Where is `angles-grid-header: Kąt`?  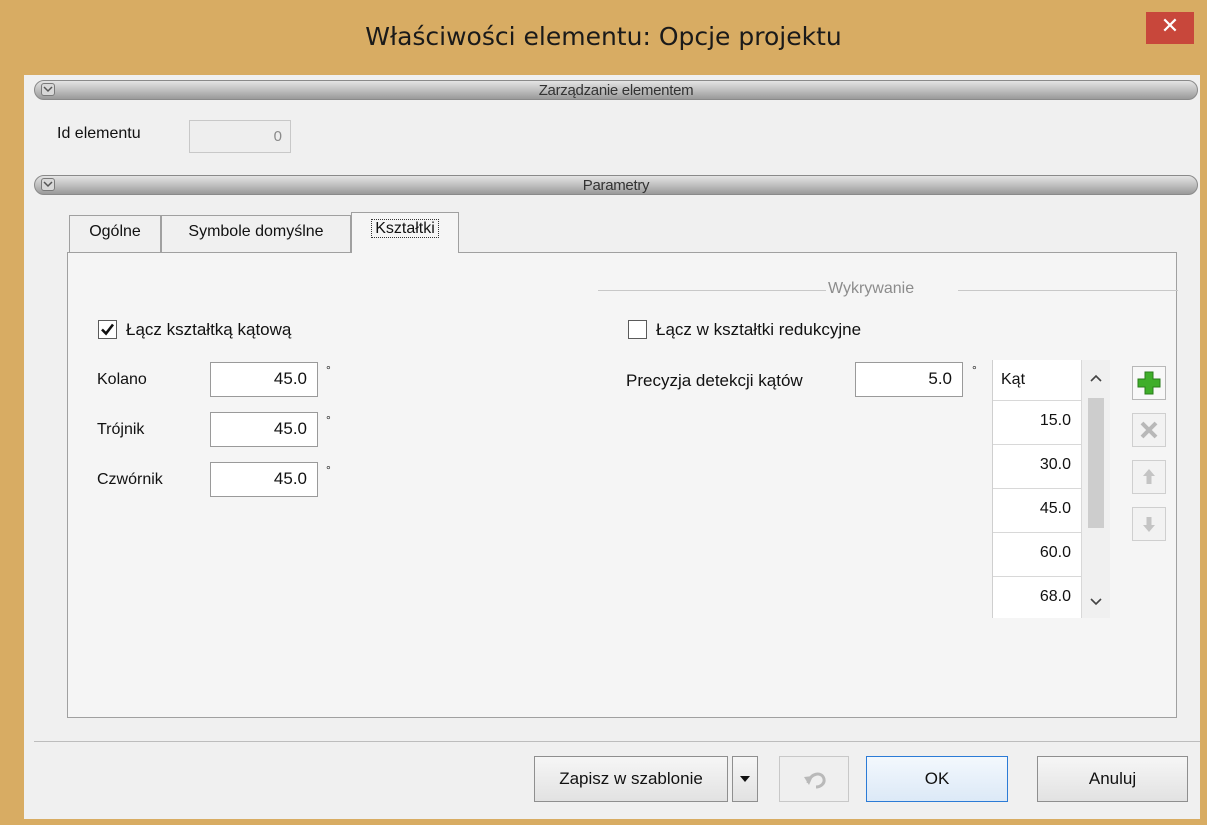
angles-grid-header: Kąt is located at coordinates (1037, 380).